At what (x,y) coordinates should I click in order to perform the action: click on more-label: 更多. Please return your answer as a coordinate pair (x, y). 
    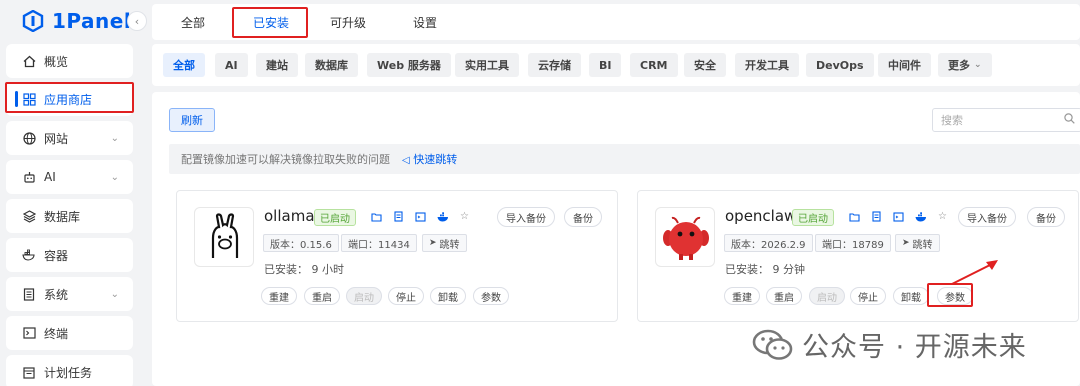
    Looking at the image, I should click on (959, 65).